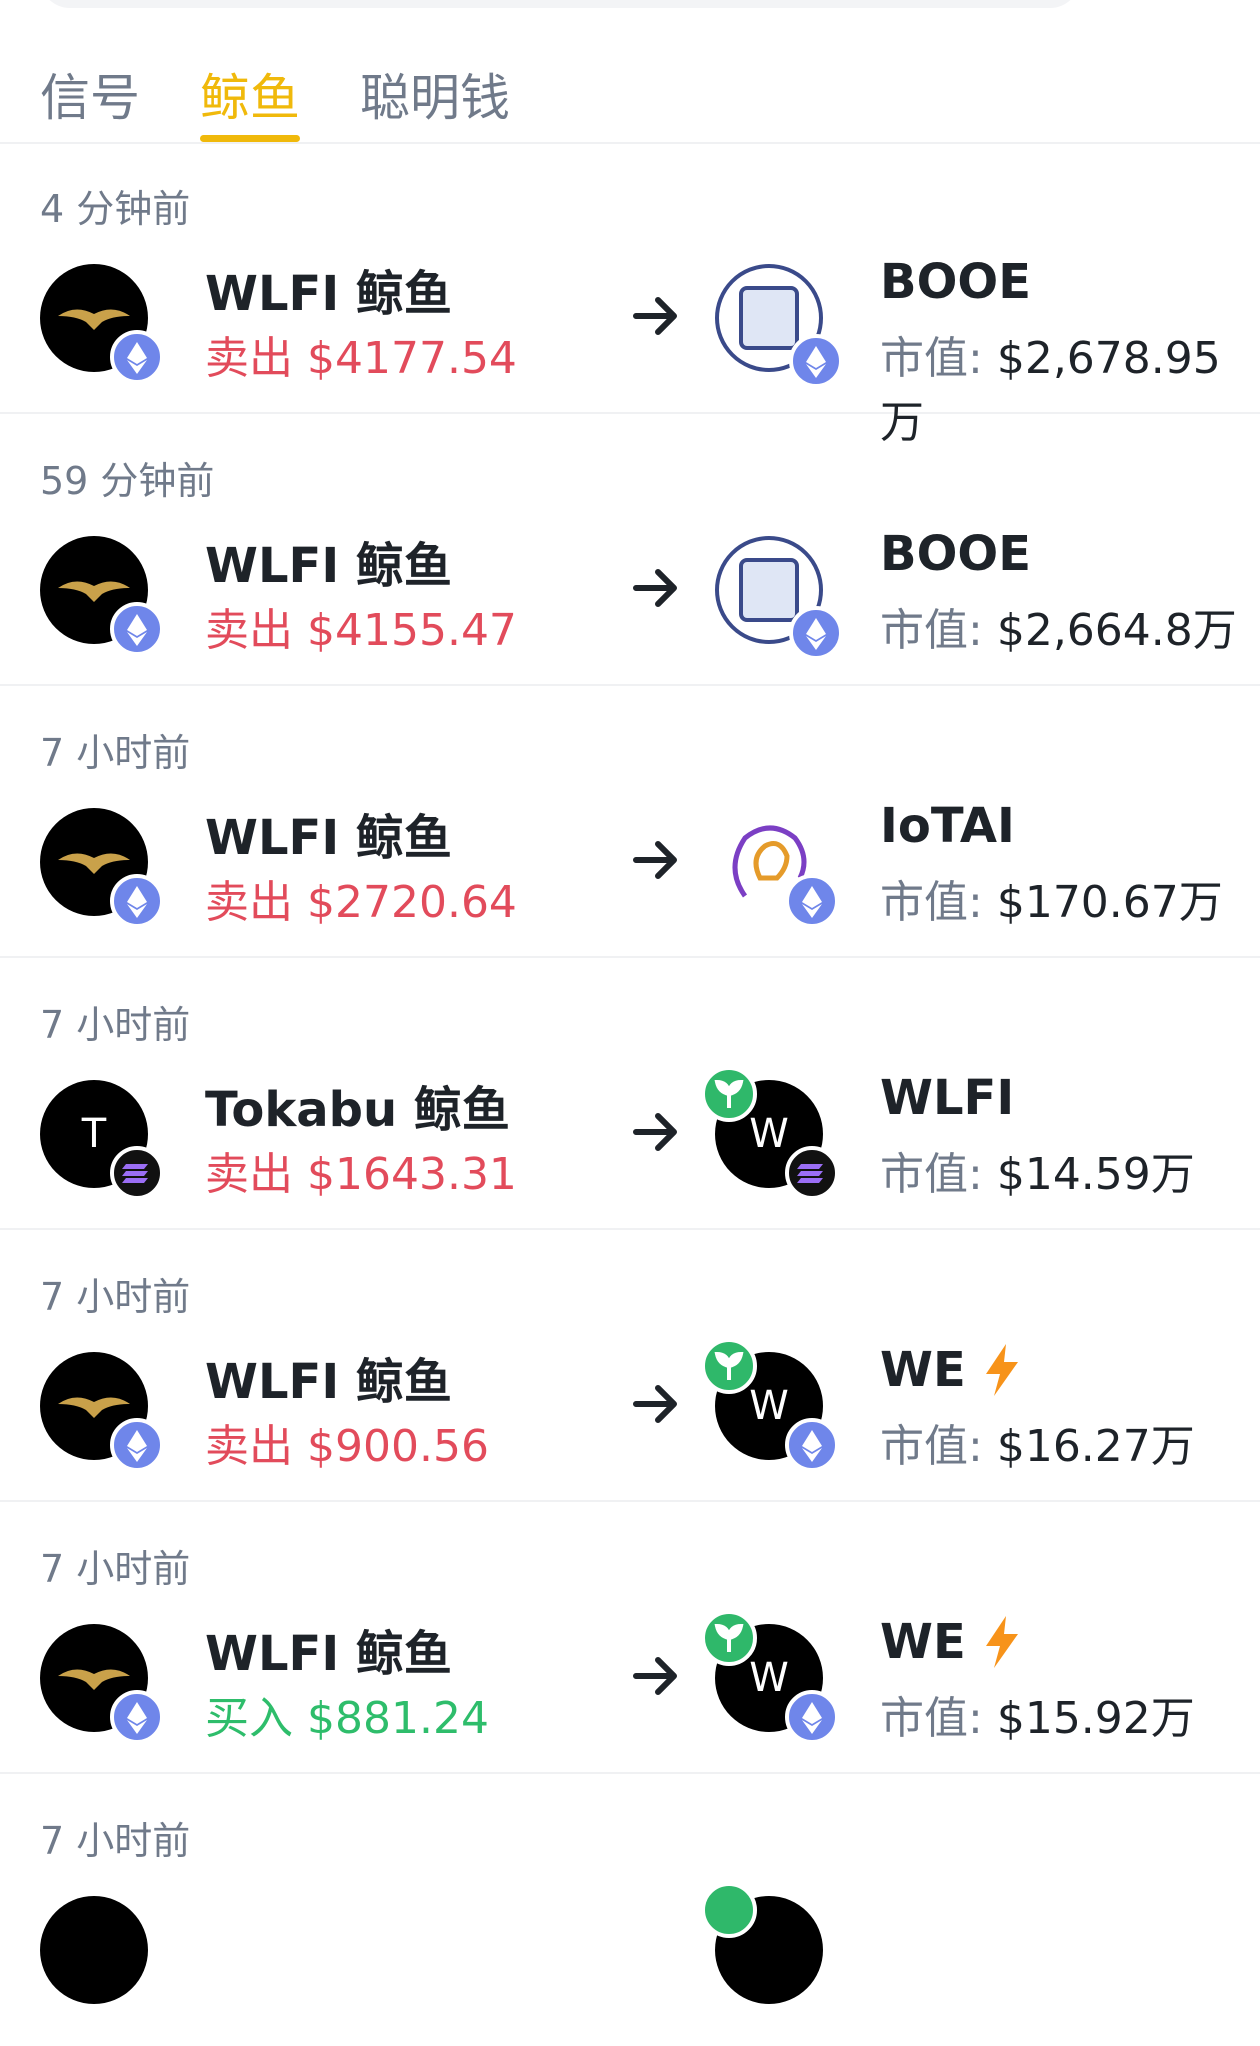 This screenshot has width=1260, height=2046. Describe the element at coordinates (1095, 1446) in the screenshot. I see `market-cap-value: $16.27万` at that location.